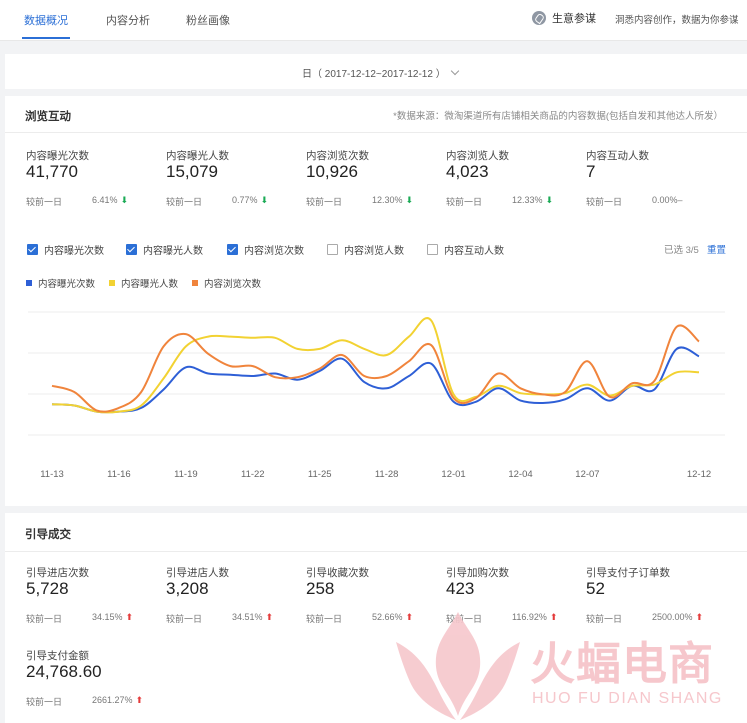 This screenshot has height=723, width=747. What do you see at coordinates (453, 474) in the screenshot?
I see `x-tick-label: 12-01` at bounding box center [453, 474].